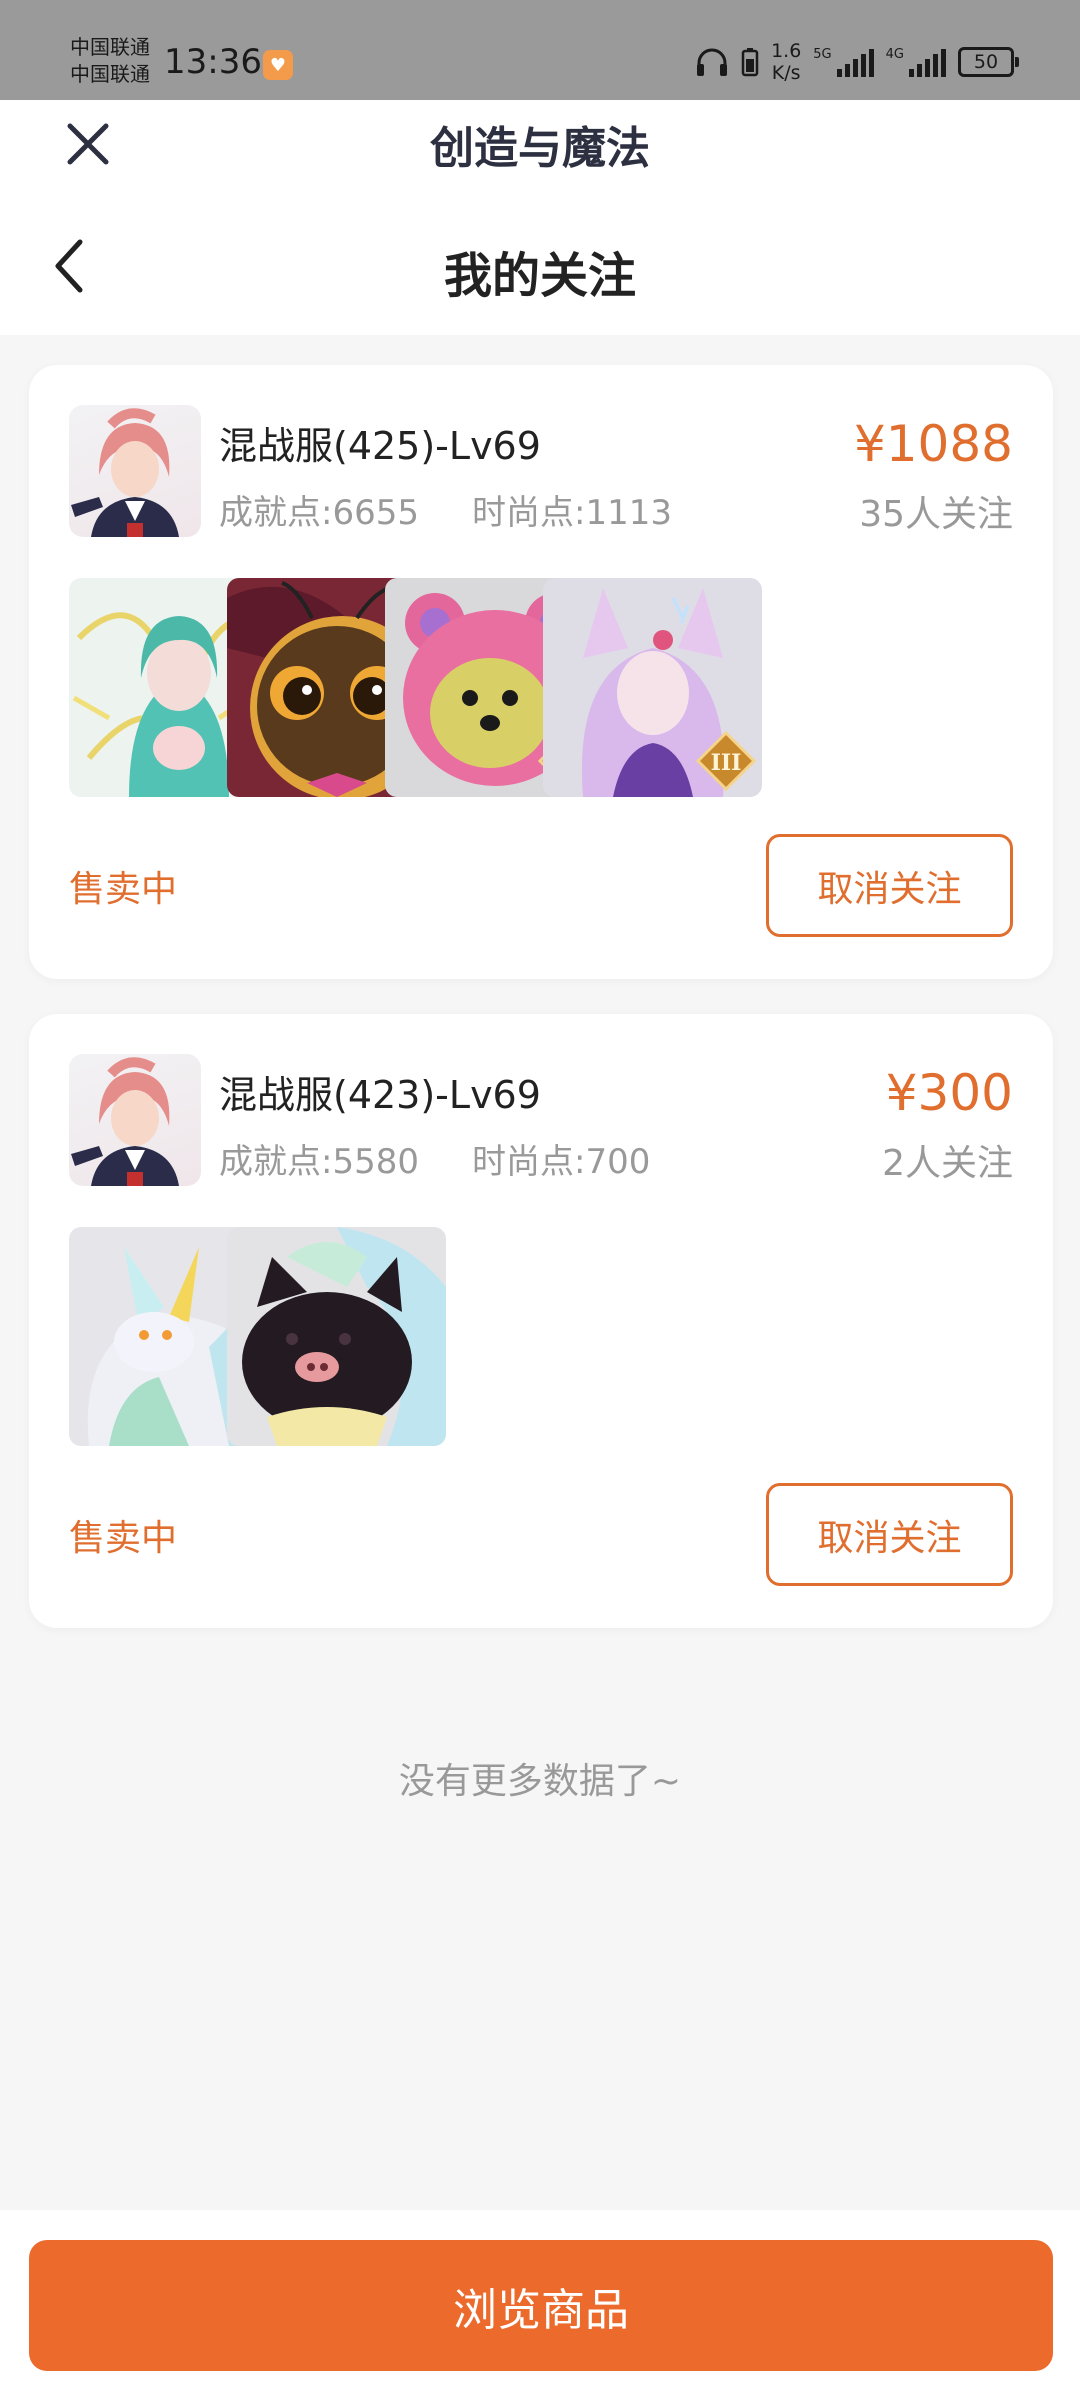  Describe the element at coordinates (540, 50) in the screenshot. I see `status-bar: 中国联通 中国联通 13:36 ♥ 1.6 K/s 5G 4G 50` at that location.